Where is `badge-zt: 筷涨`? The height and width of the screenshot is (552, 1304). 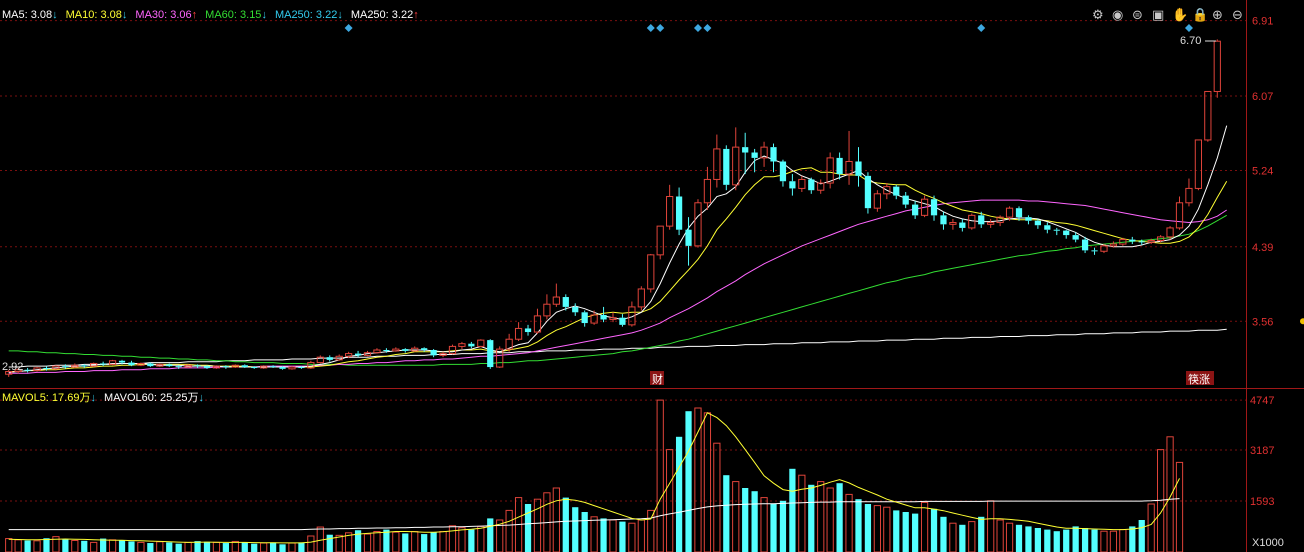 badge-zt: 筷涨 is located at coordinates (1199, 379).